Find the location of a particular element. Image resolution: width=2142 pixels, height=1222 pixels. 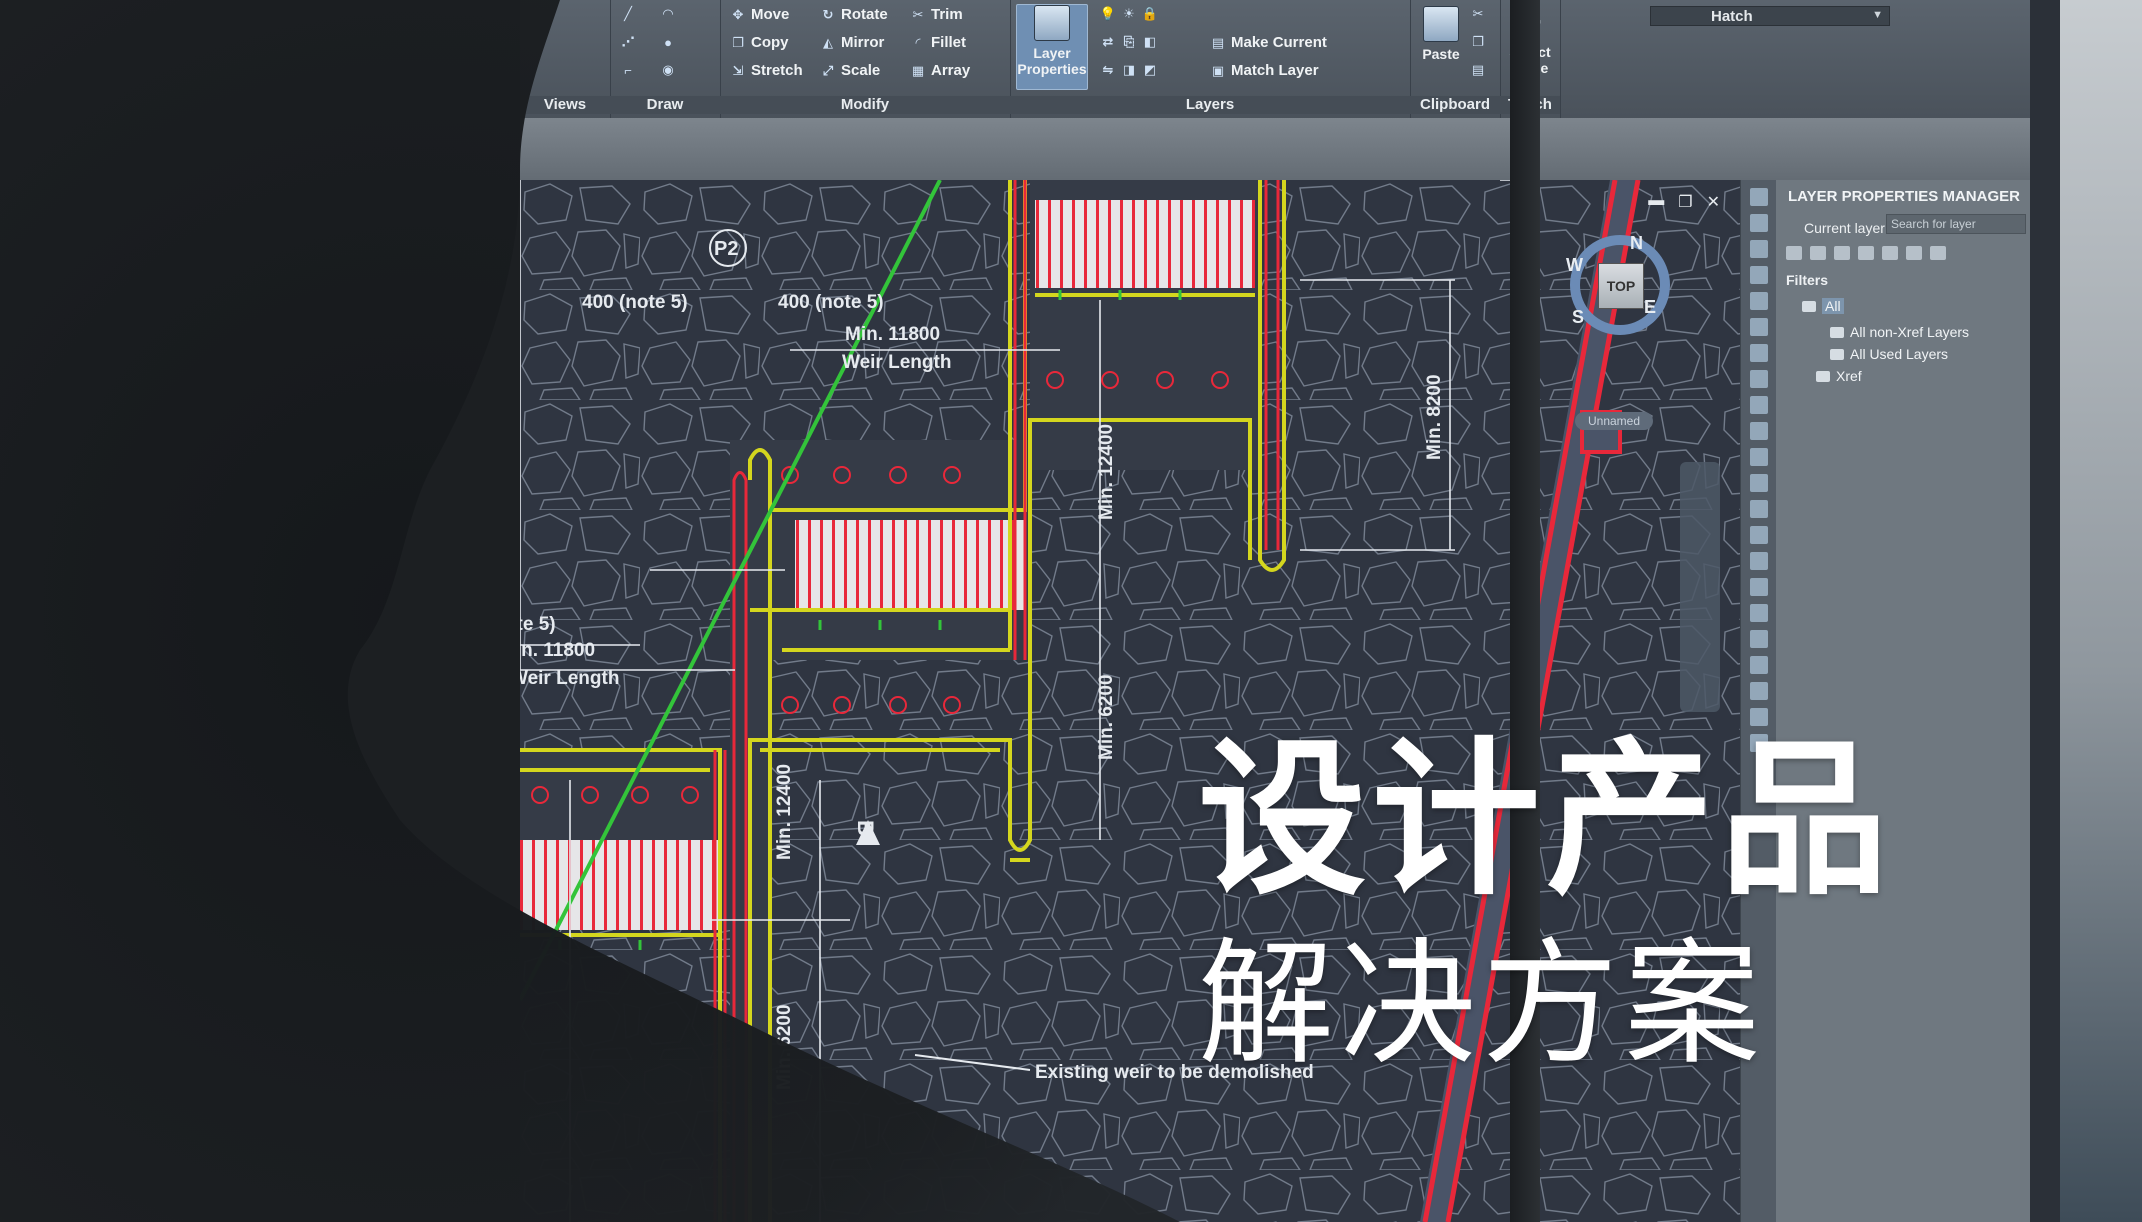

layer-search-input: Search for layer is located at coordinates (1956, 224).